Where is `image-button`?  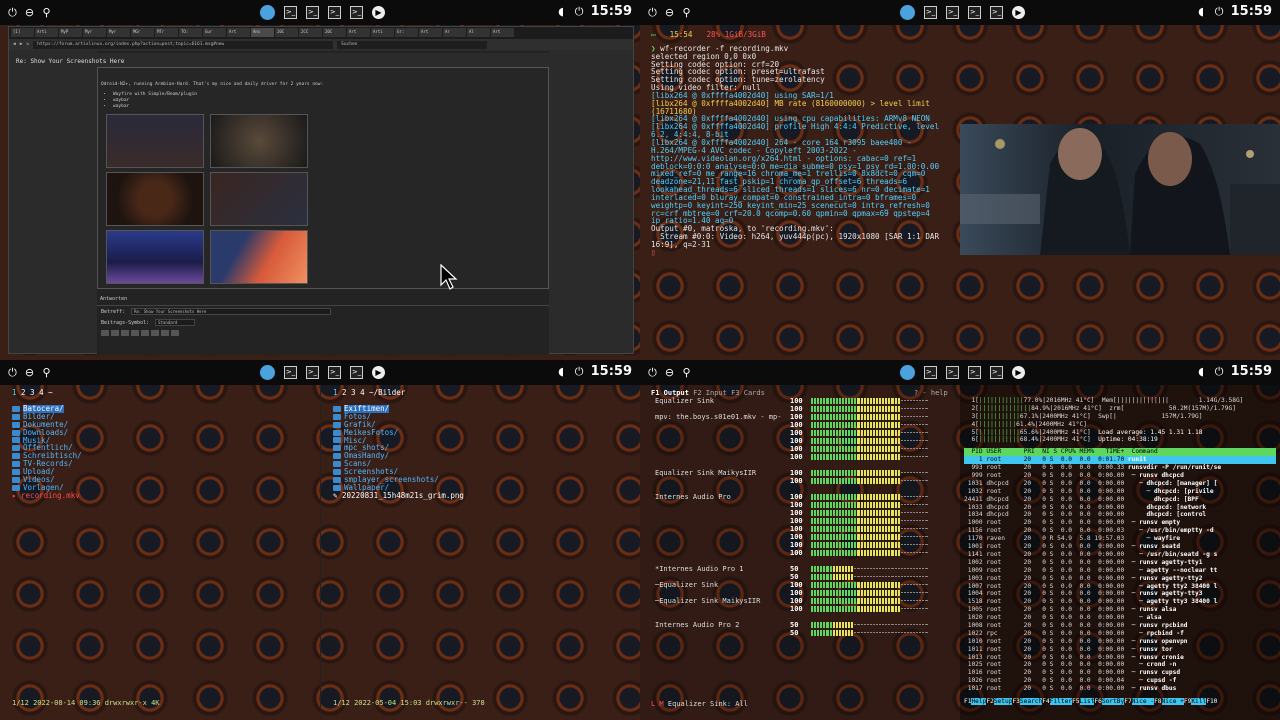
image-button is located at coordinates (165, 333).